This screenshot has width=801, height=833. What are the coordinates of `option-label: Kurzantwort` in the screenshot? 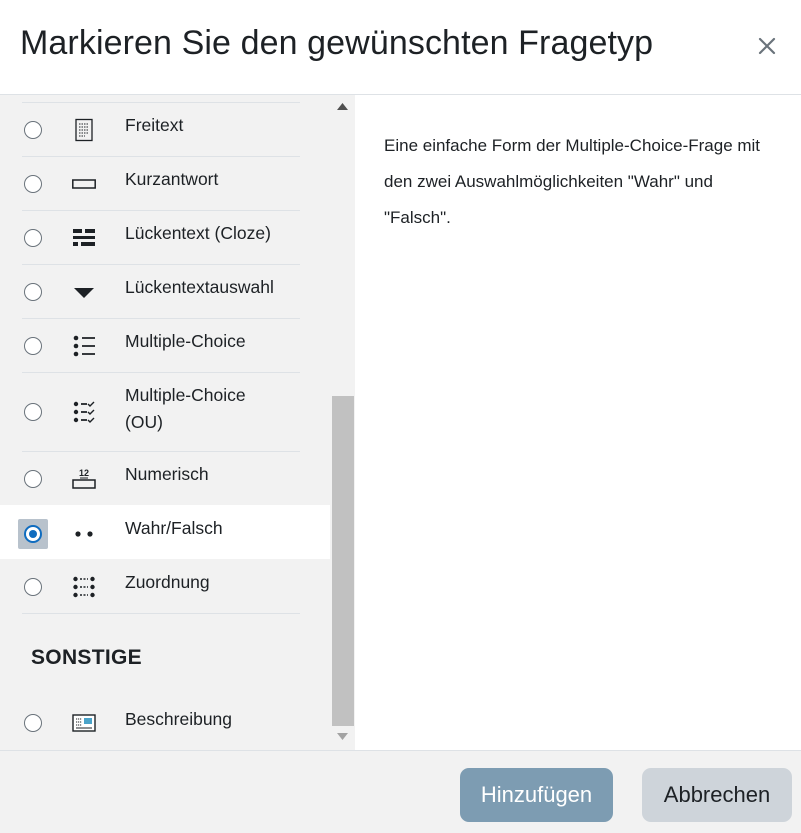 It's located at (172, 179).